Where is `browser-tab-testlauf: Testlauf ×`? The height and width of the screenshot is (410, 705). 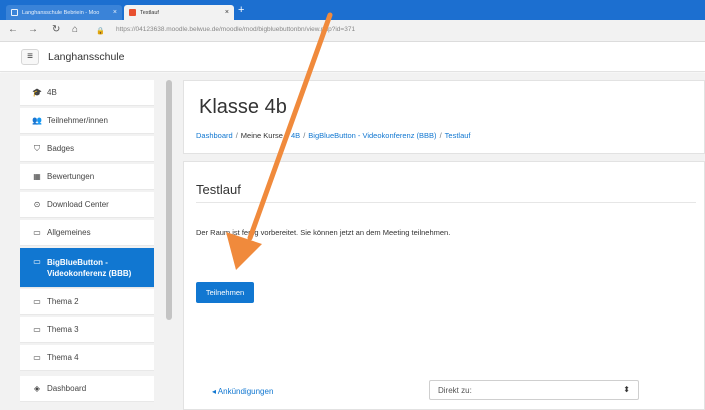
browser-tab-testlauf: Testlauf × is located at coordinates (179, 12).